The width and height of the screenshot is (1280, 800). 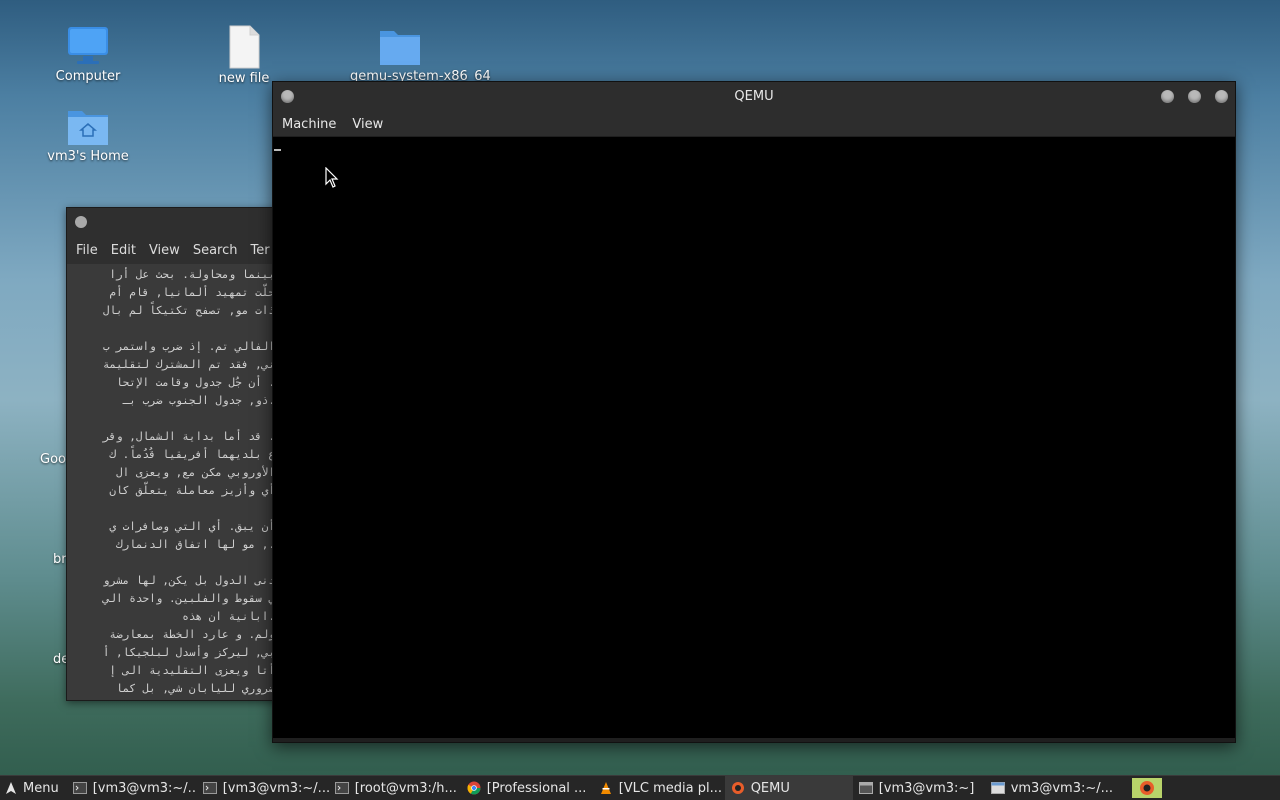 What do you see at coordinates (88, 76) in the screenshot?
I see `desktop-icon-label: Computer` at bounding box center [88, 76].